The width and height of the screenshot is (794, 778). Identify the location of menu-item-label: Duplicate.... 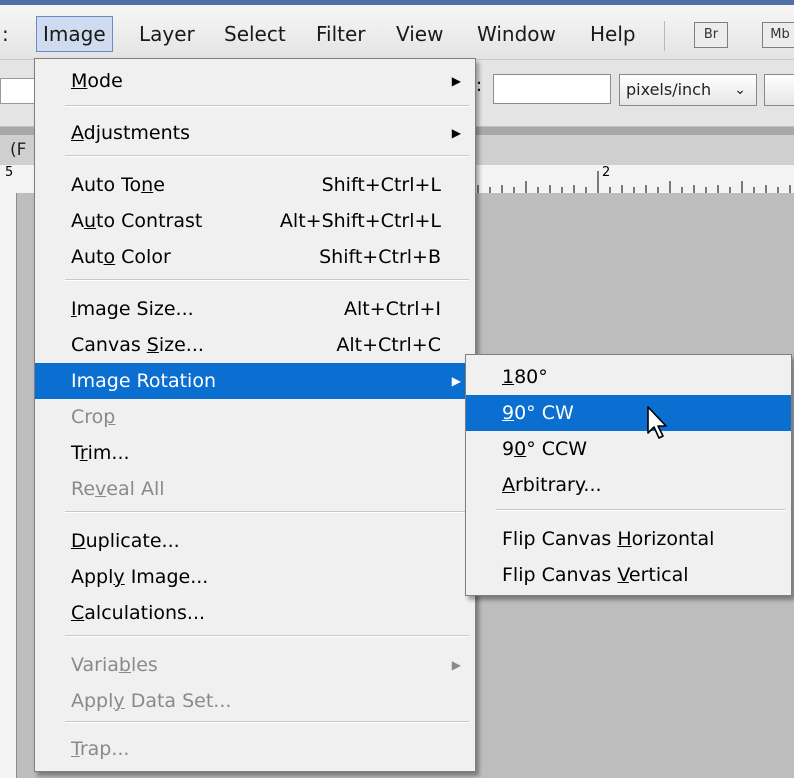
(125, 541).